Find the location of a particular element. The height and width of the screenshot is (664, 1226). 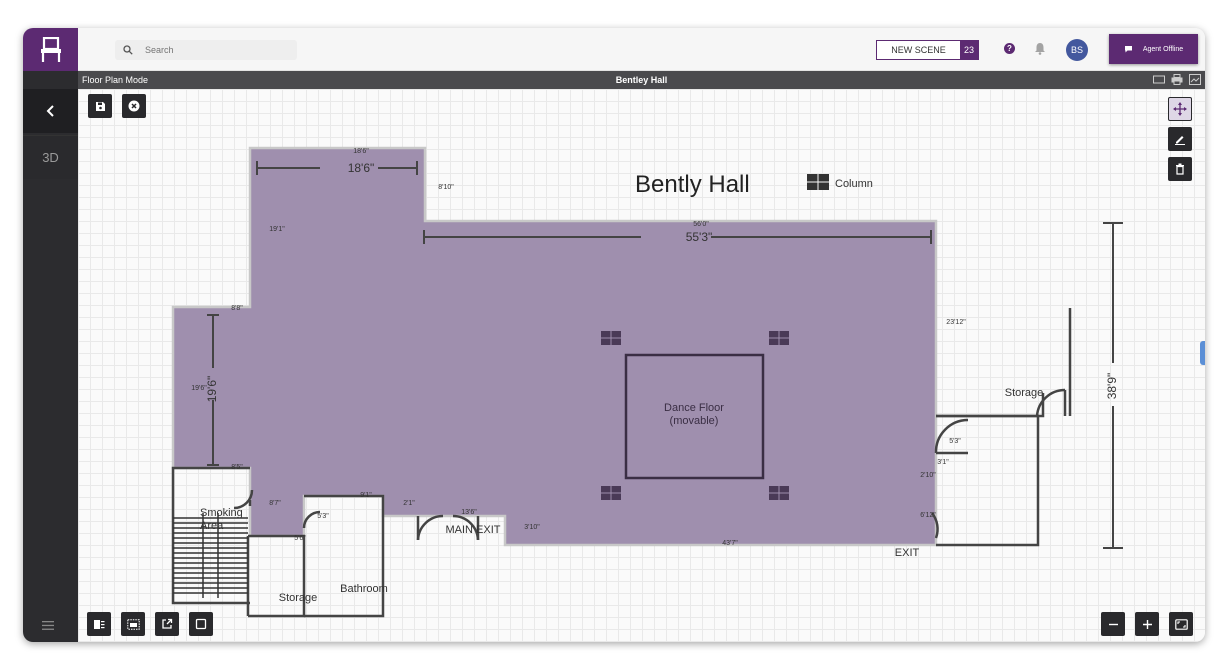

room-label-bathroom: Bathroom is located at coordinates (364, 589).